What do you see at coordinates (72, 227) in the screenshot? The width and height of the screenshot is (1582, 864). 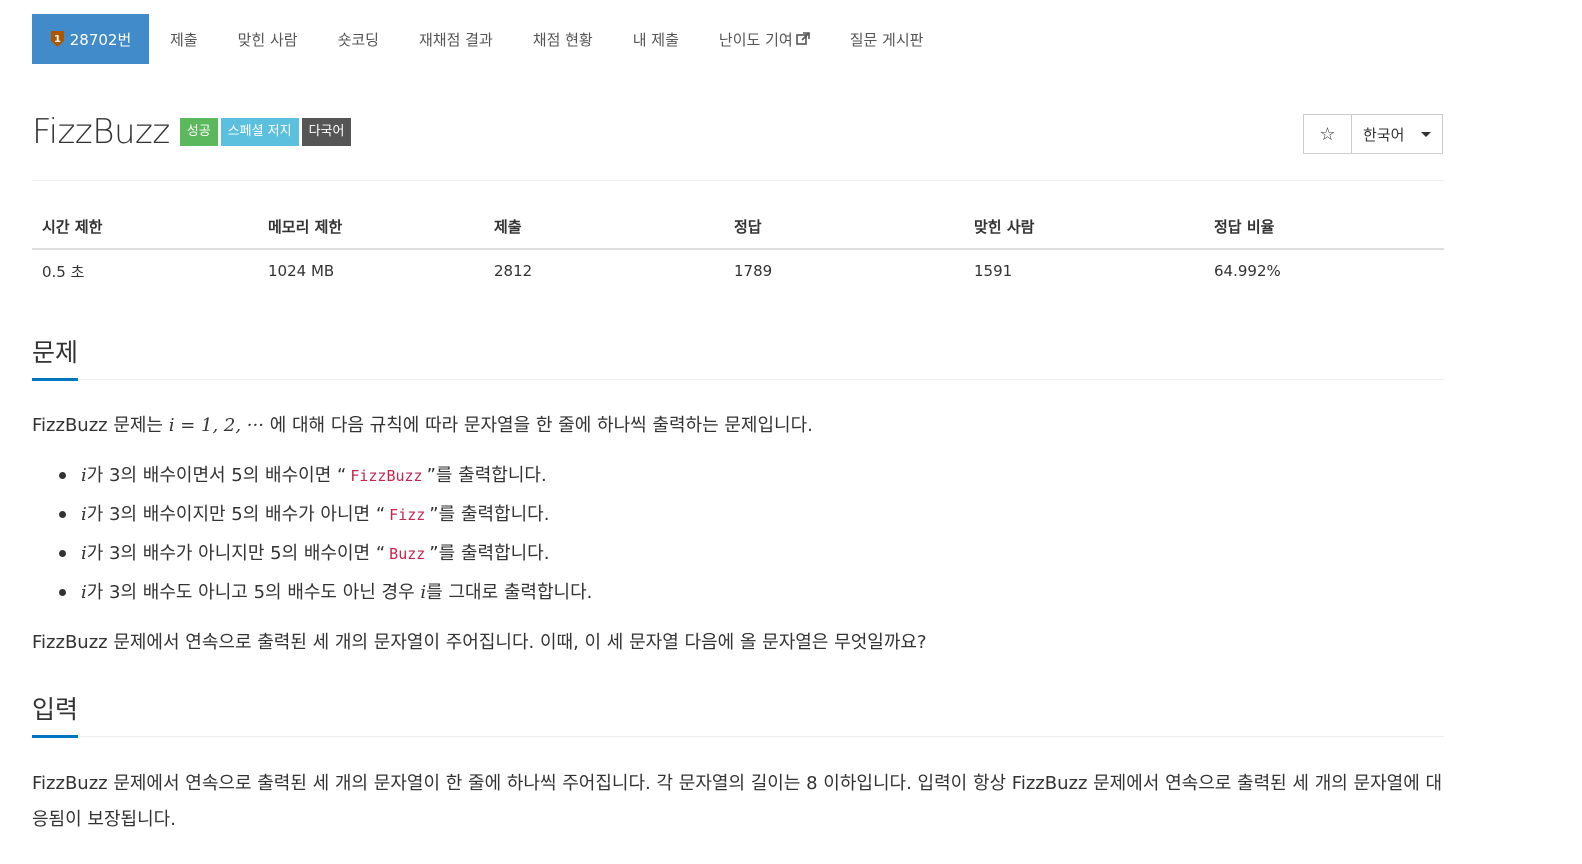 I see `header-time-limit: 시간 제한` at bounding box center [72, 227].